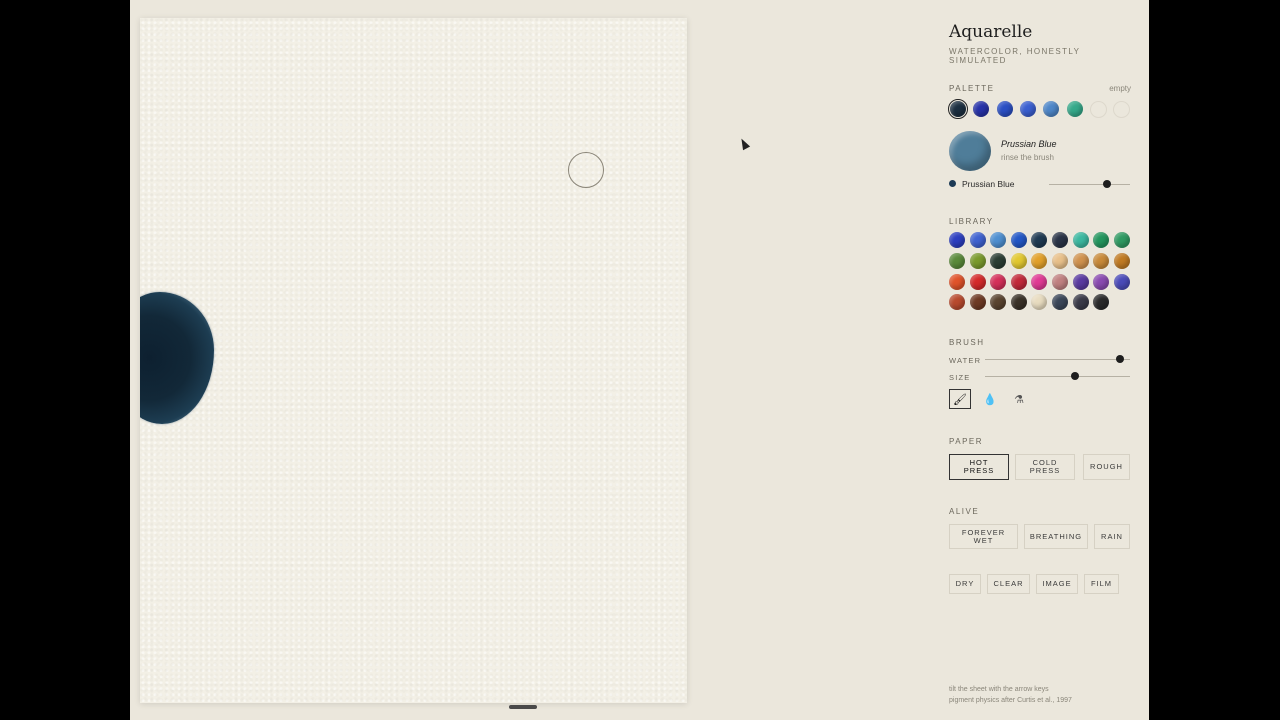 The image size is (1280, 720). I want to click on dropper-icon: ⚗, so click(1019, 399).